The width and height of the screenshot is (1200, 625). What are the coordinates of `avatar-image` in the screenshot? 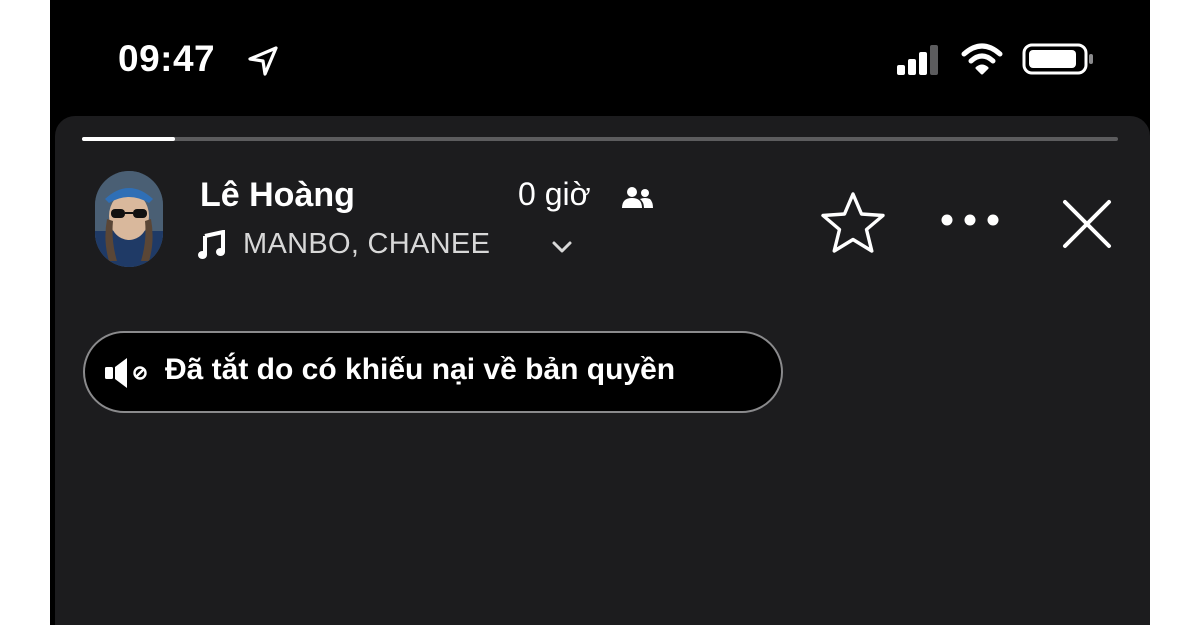 It's located at (129, 219).